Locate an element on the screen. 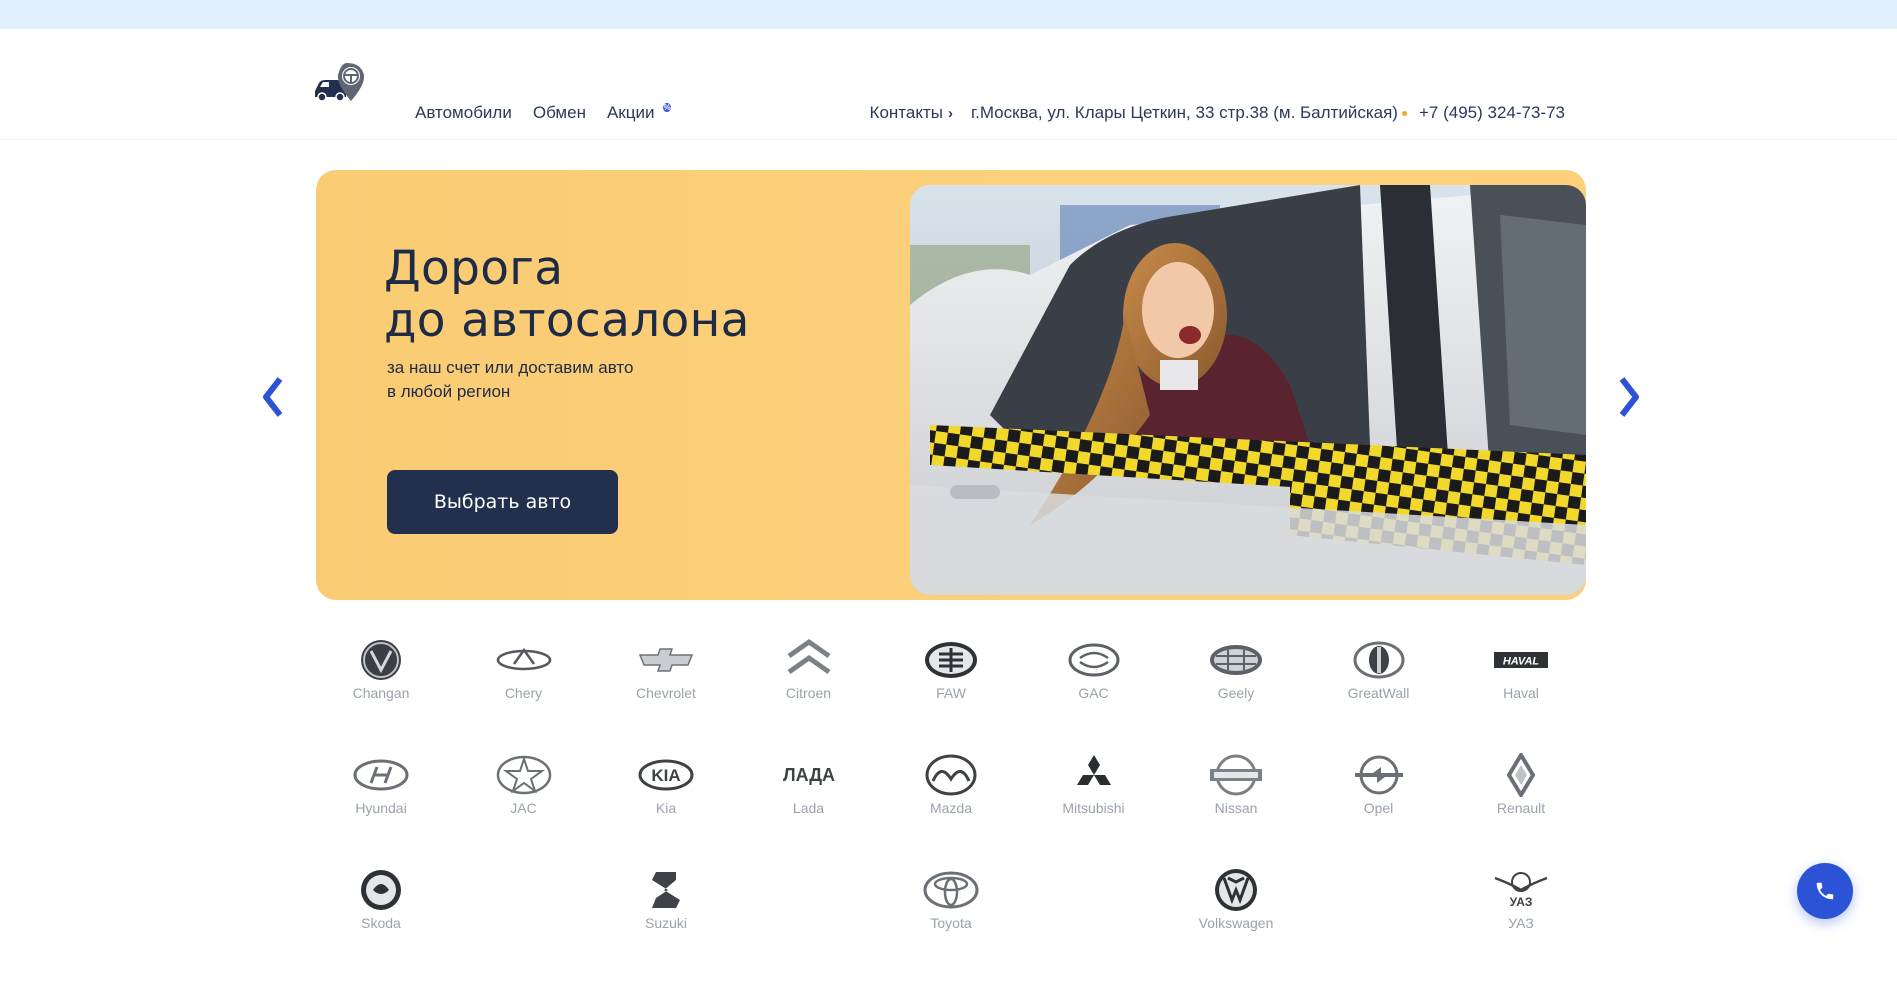 Image resolution: width=1897 pixels, height=983 pixels. greatwall-logo-icon is located at coordinates (1378, 660).